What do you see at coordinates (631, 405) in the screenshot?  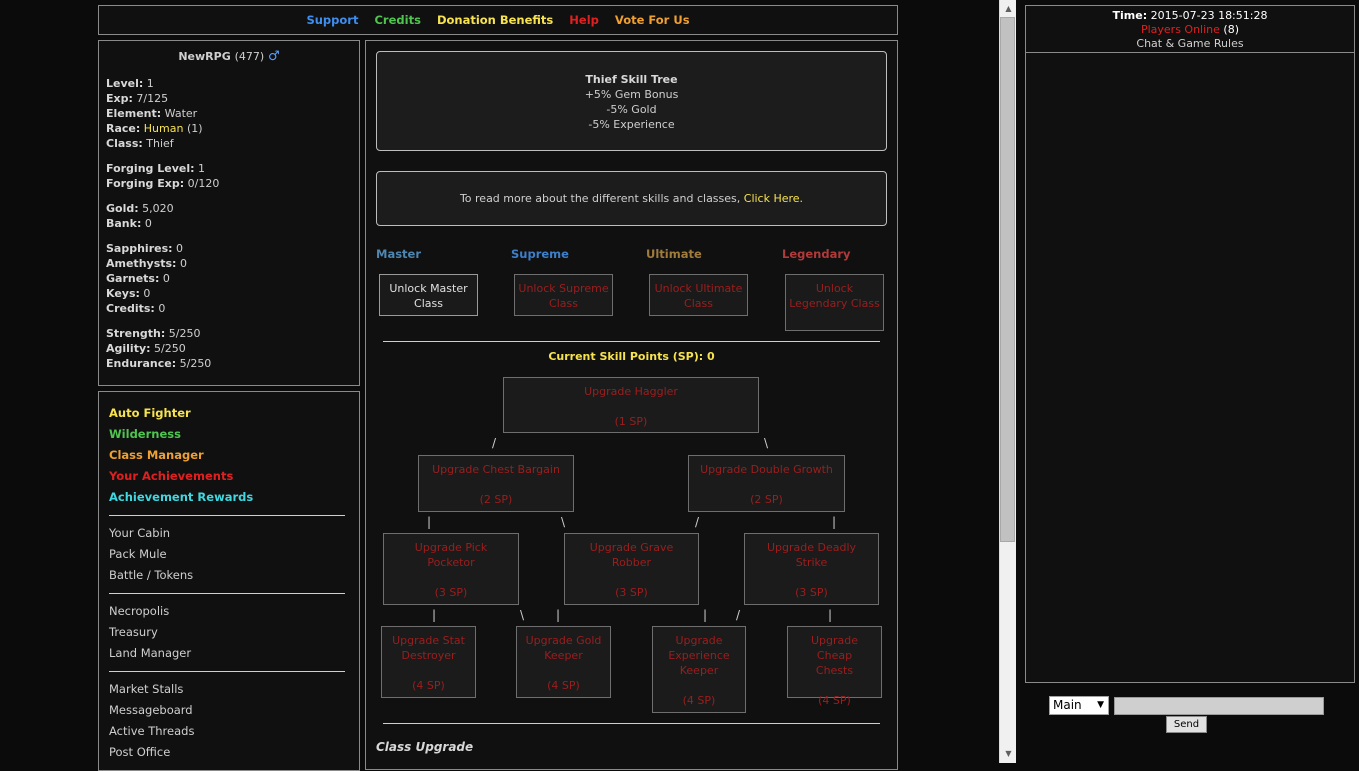 I see `upgrade-haggler-node: Upgrade Haggler (1 SP)` at bounding box center [631, 405].